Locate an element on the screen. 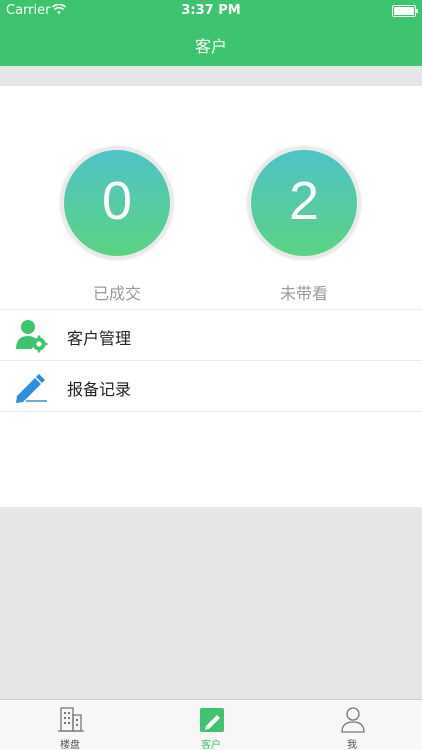 This screenshot has height=750, width=422. tab-label: 客户 is located at coordinates (211, 745).